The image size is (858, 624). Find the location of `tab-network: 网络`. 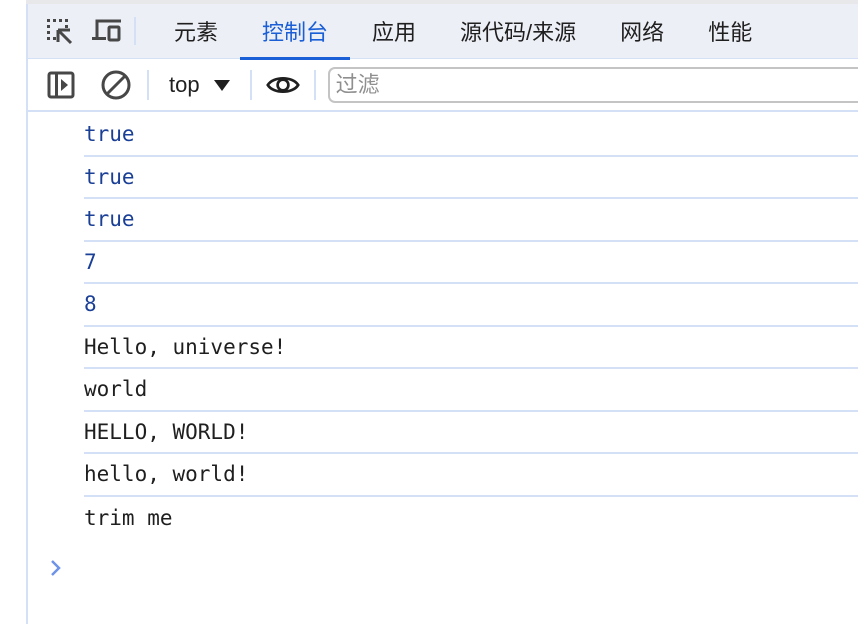

tab-network: 网络 is located at coordinates (642, 31).